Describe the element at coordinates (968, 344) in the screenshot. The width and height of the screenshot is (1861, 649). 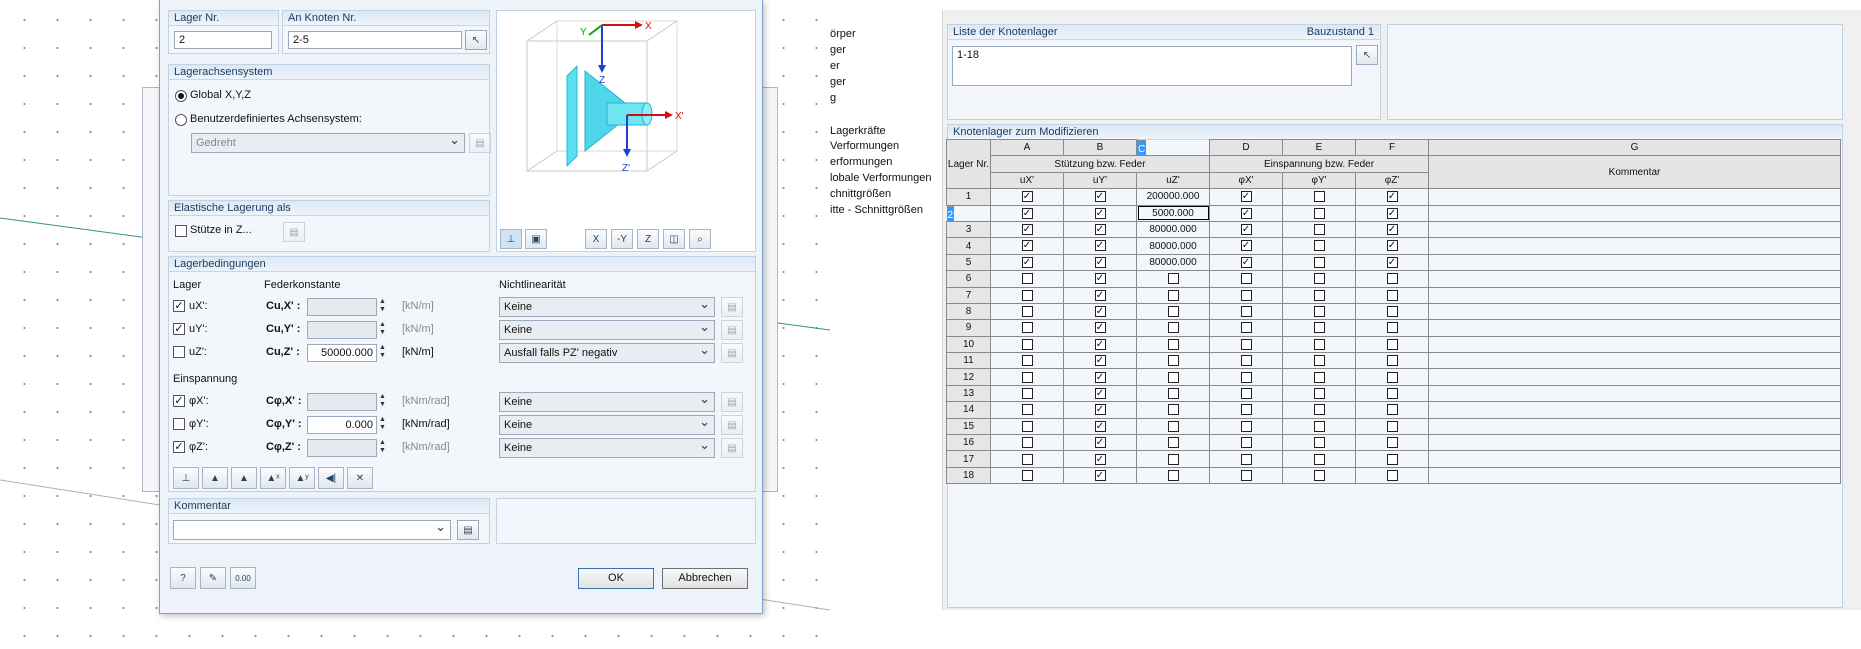
I see `row-number: 10` at that location.